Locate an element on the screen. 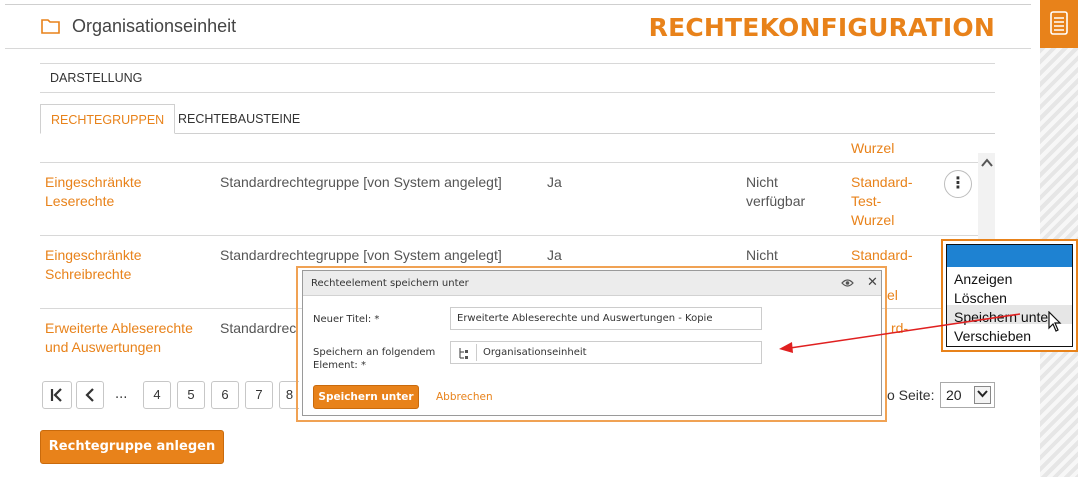 This screenshot has height=477, width=1078. pager-first-button is located at coordinates (57, 395).